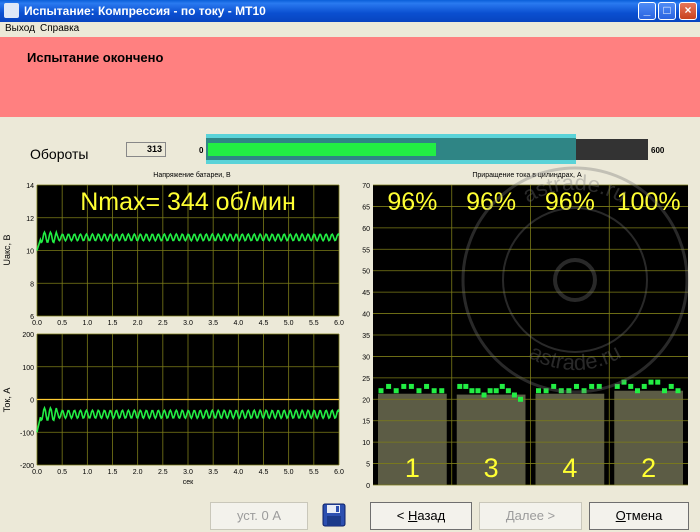 The height and width of the screenshot is (532, 700). What do you see at coordinates (314, 472) in the screenshot?
I see `c-x-tick-label: 5.5` at bounding box center [314, 472].